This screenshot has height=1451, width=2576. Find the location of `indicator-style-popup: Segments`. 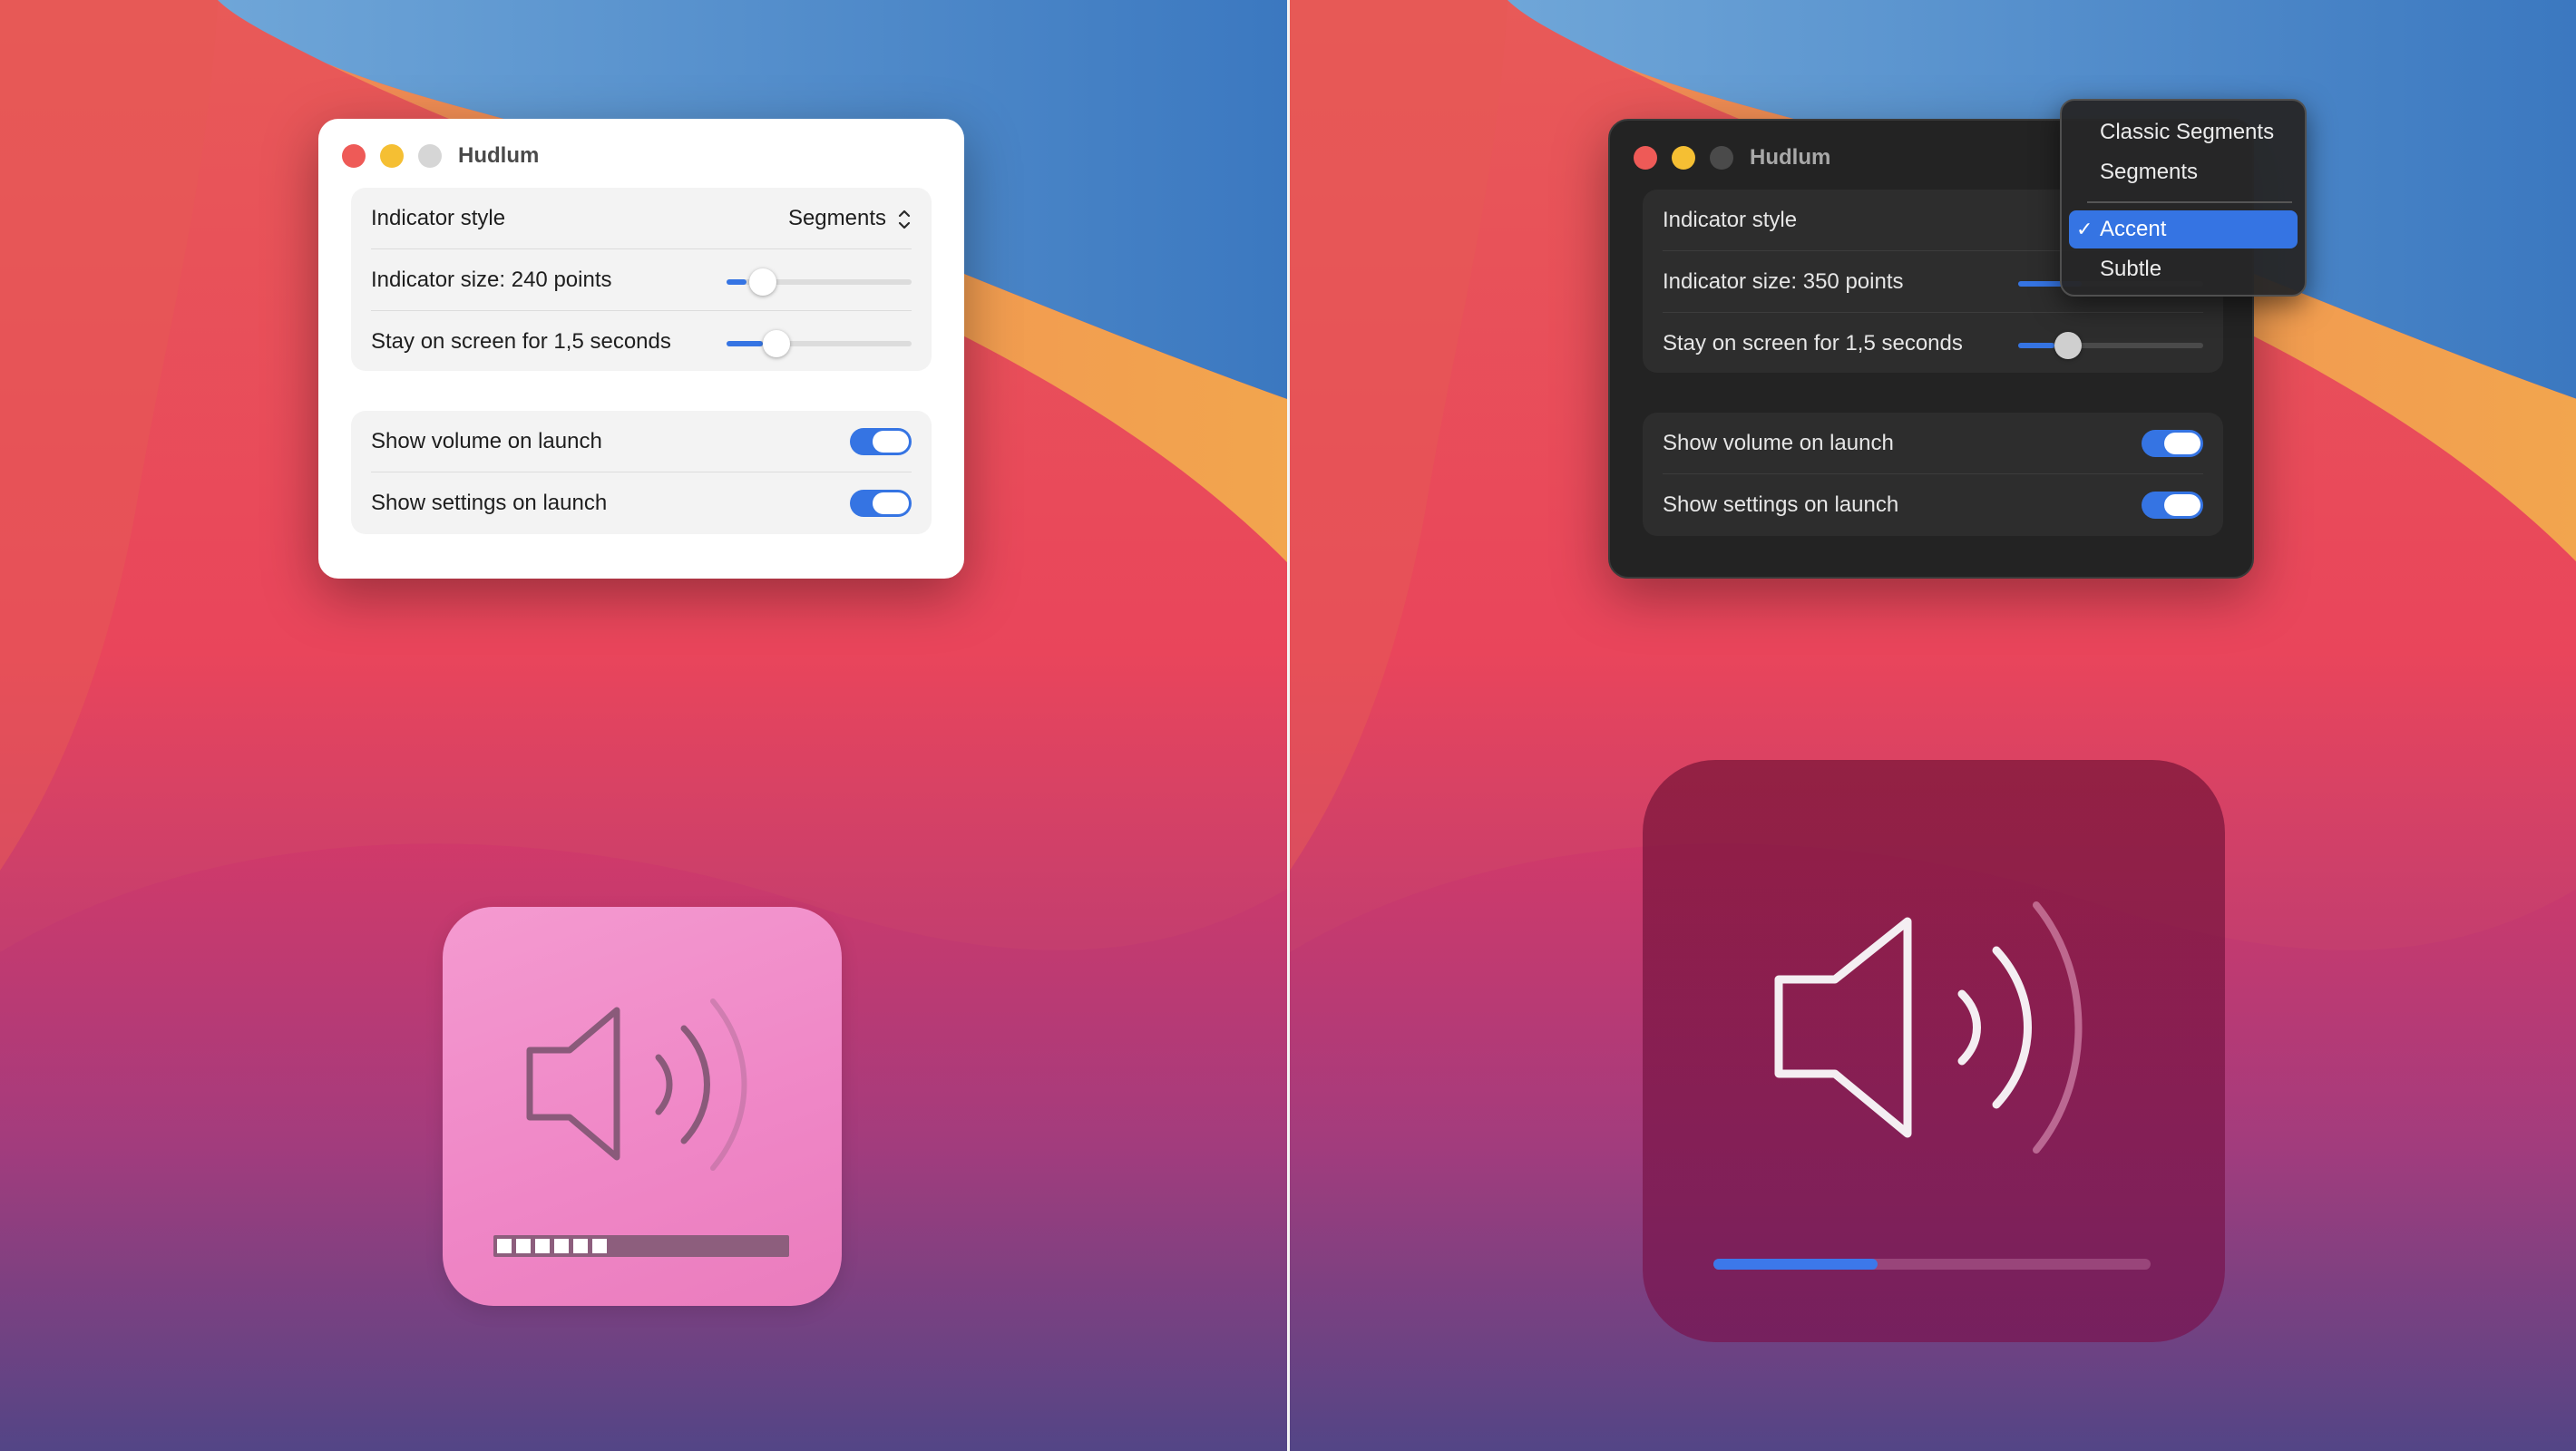

indicator-style-popup: Segments is located at coordinates (850, 218).